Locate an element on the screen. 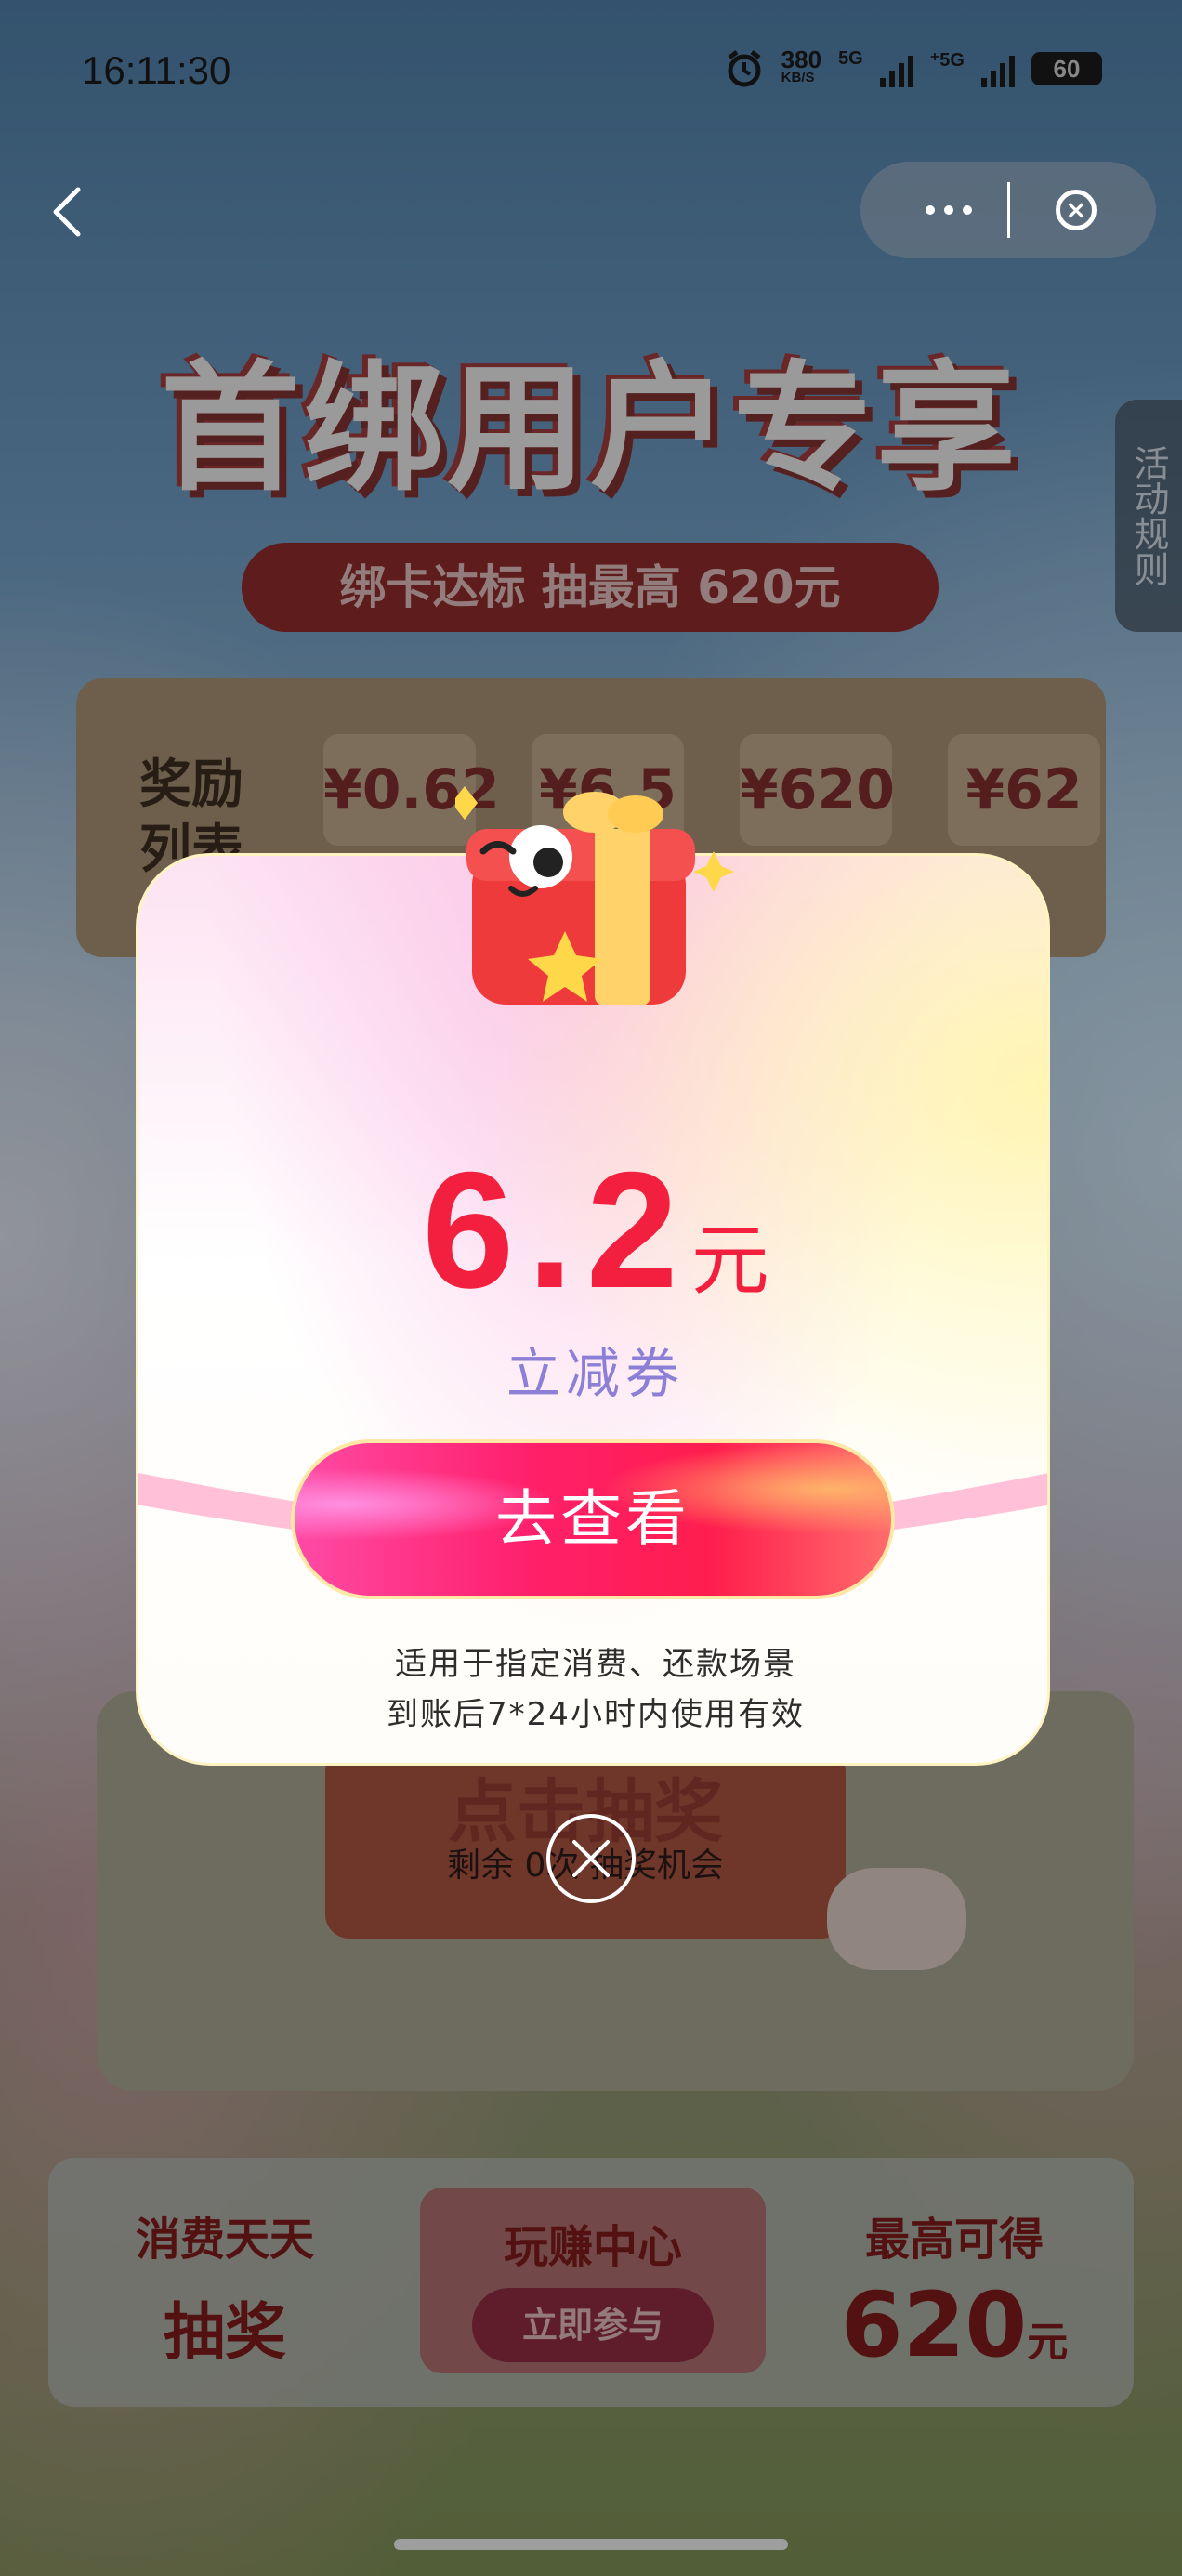 This screenshot has width=1182, height=2576. prize-amount: 6.2元 is located at coordinates (592, 1230).